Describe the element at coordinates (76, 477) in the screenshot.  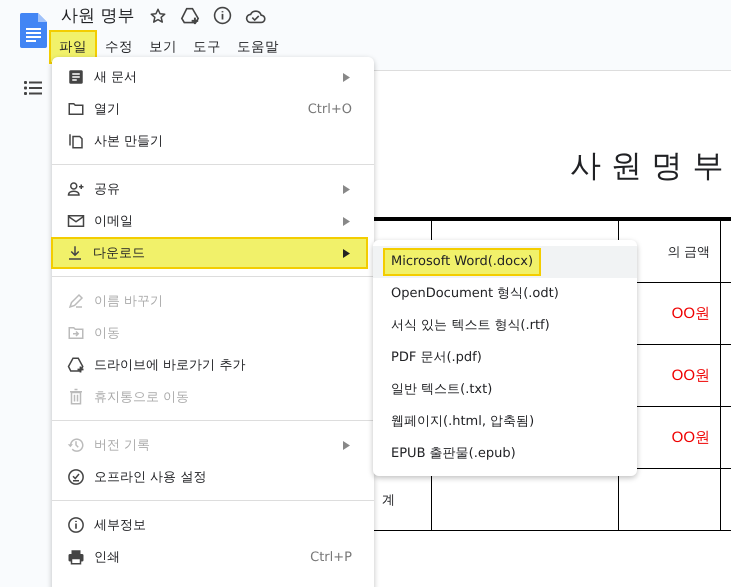
I see `check-circle-icon` at that location.